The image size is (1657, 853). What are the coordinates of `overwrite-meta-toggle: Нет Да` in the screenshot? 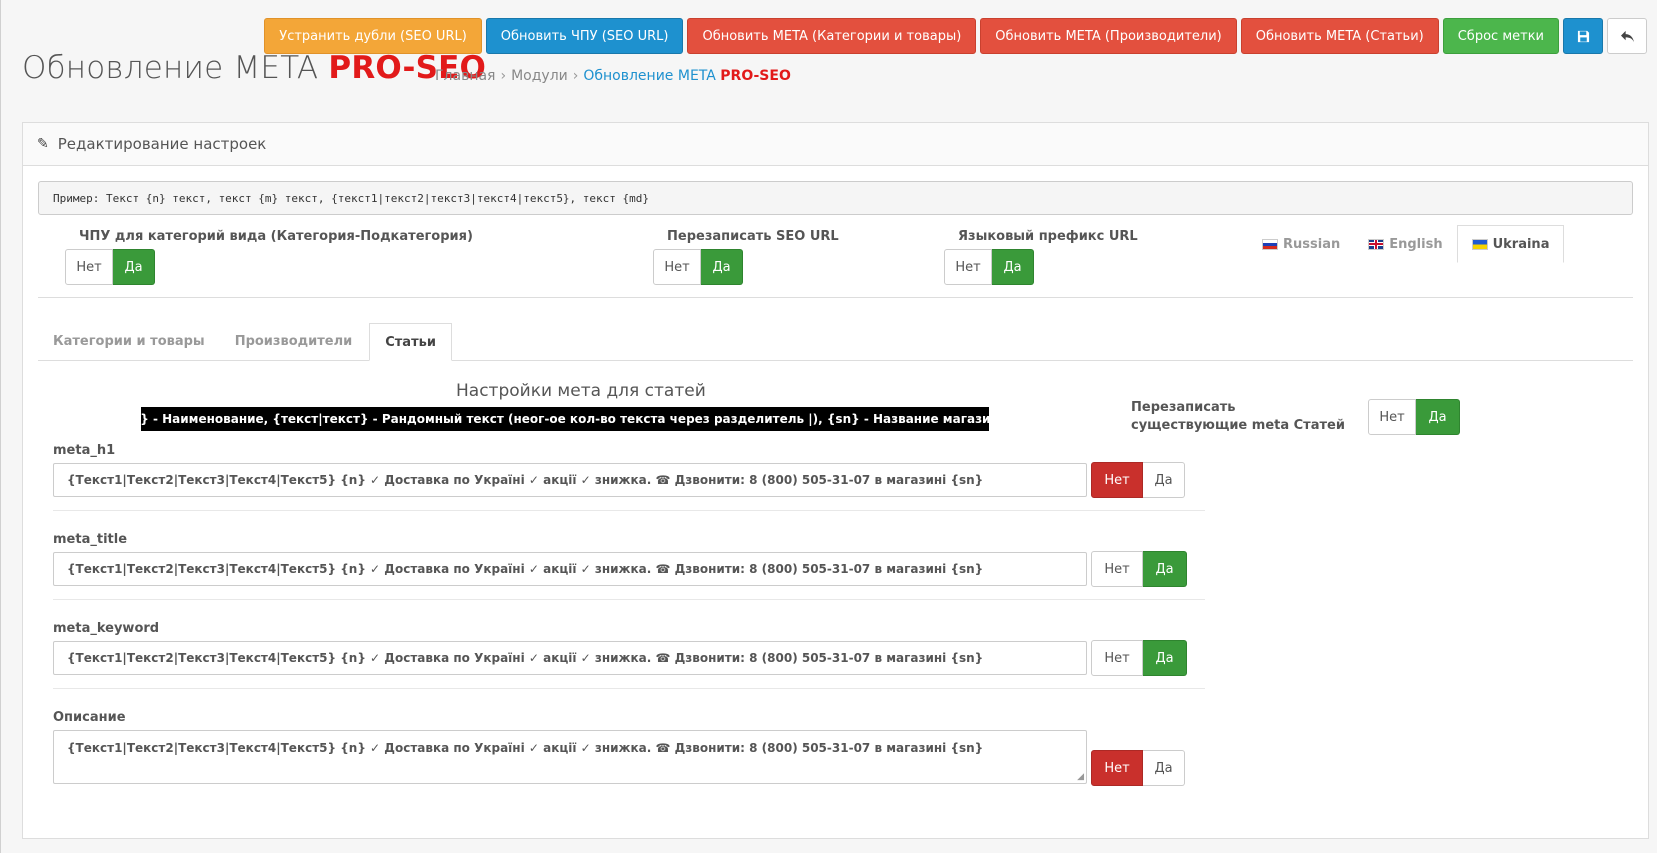 It's located at (1414, 417).